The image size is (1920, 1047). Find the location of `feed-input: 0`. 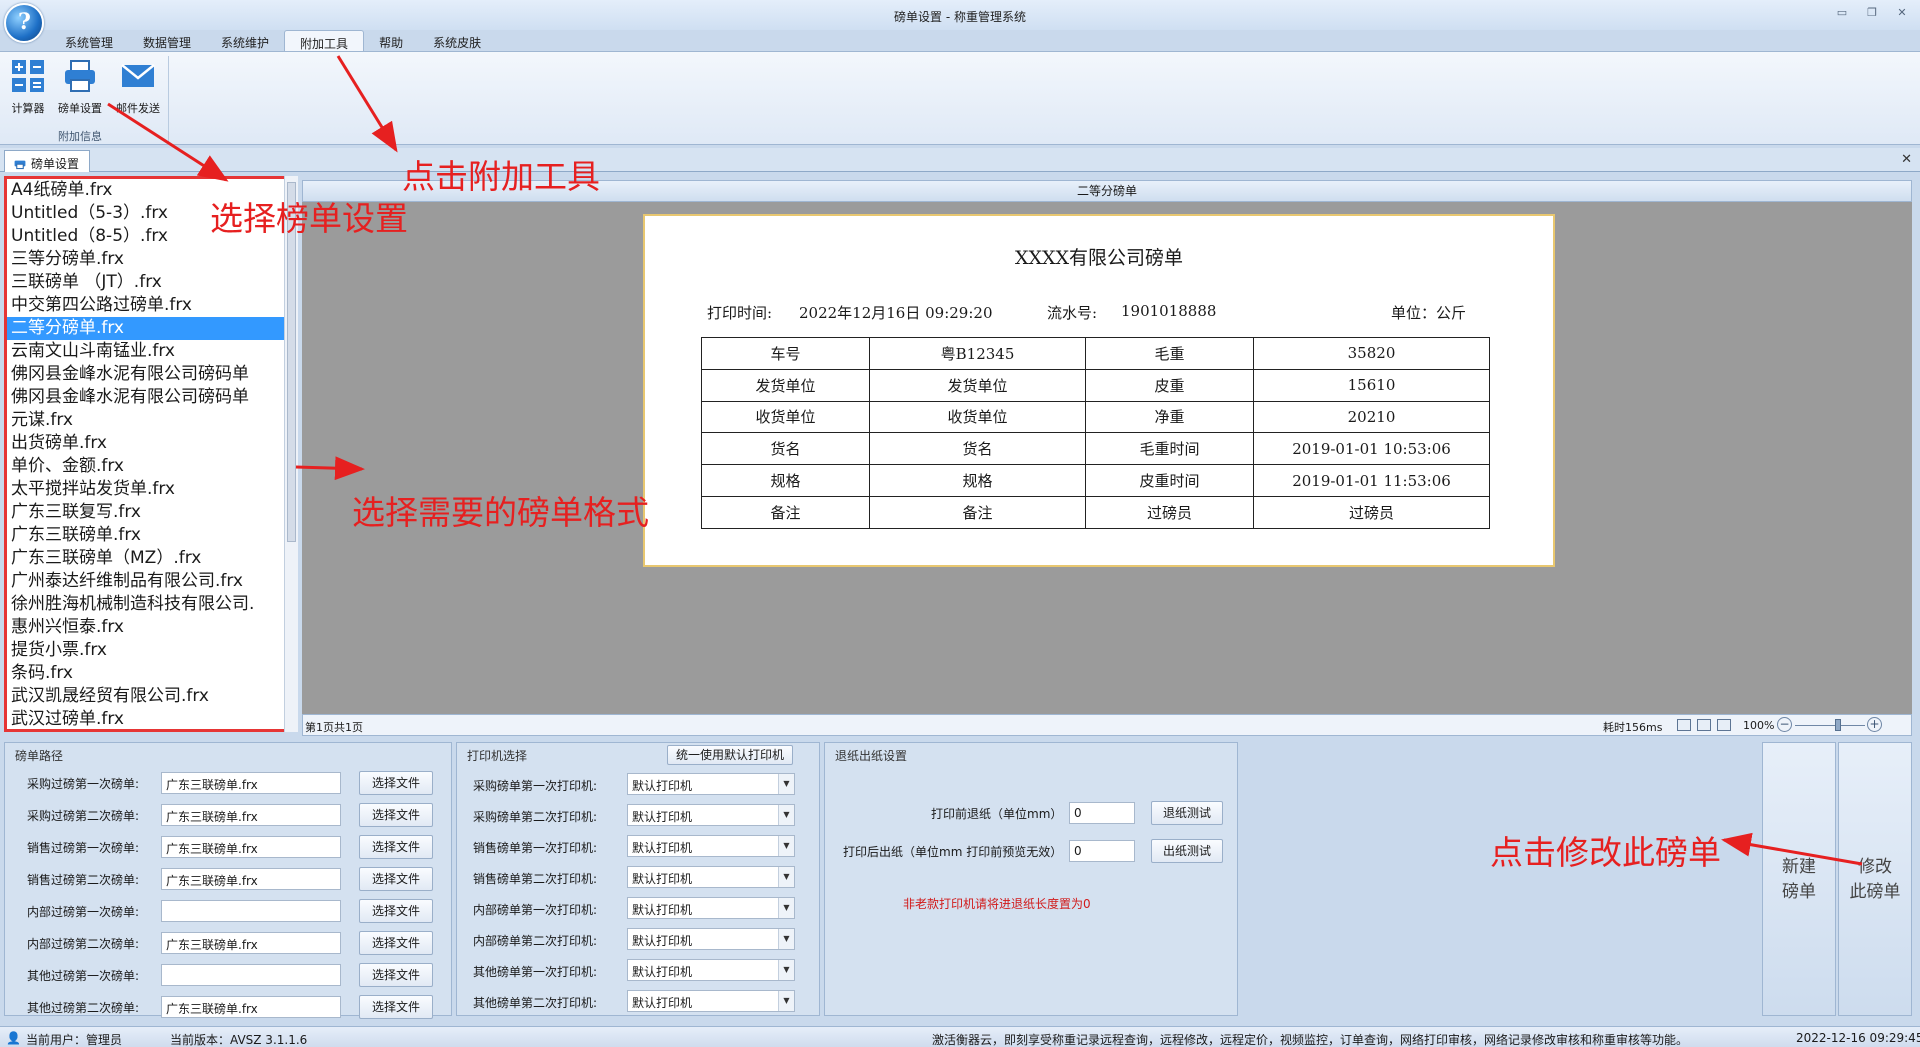

feed-input: 0 is located at coordinates (1102, 851).